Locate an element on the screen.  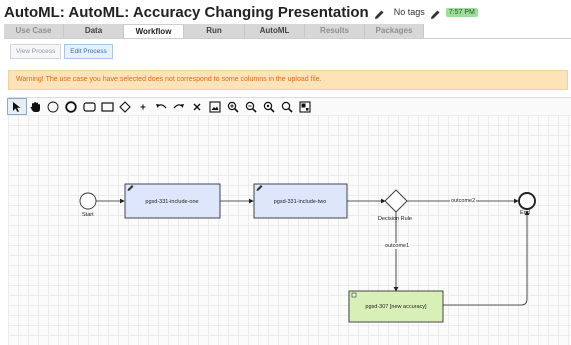
zoom-in-icon is located at coordinates (233, 106).